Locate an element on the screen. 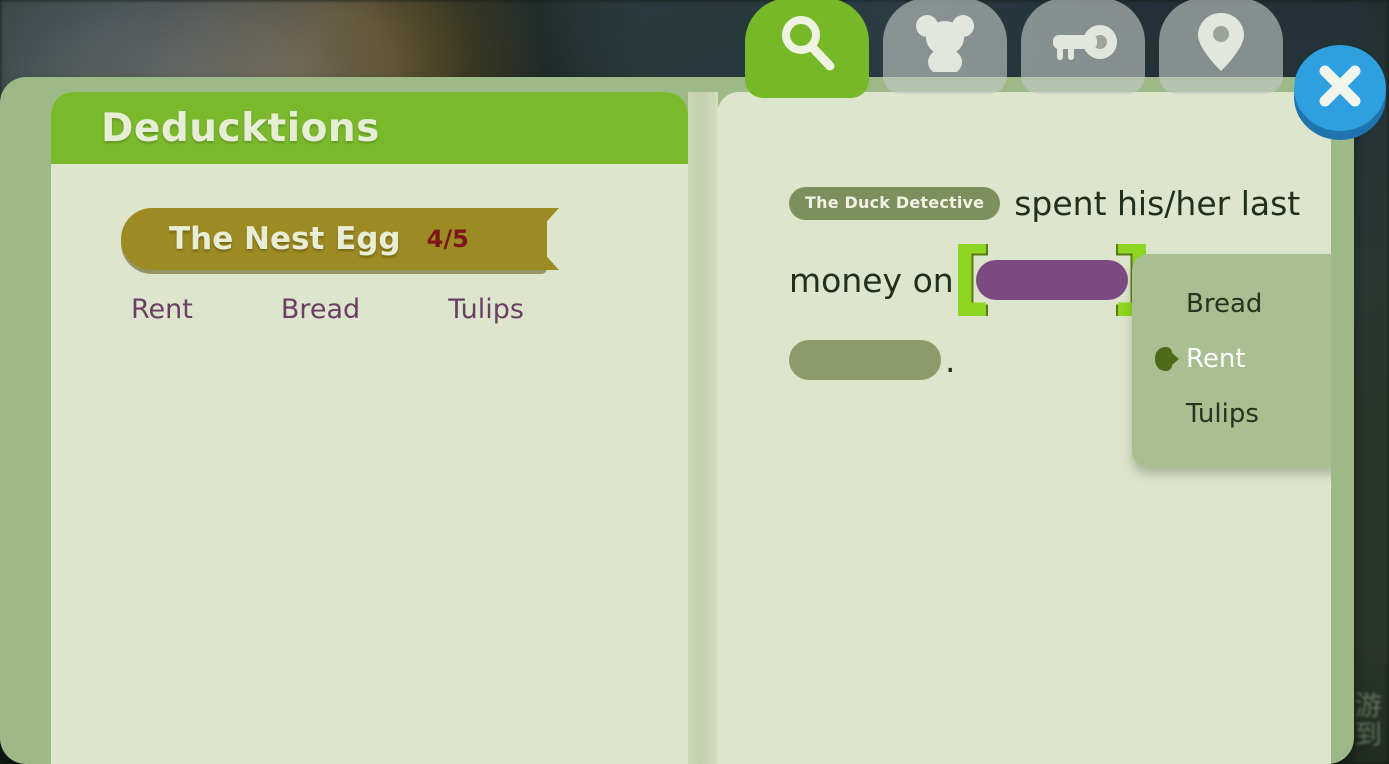  notebook-tab-strip is located at coordinates (1014, 49).